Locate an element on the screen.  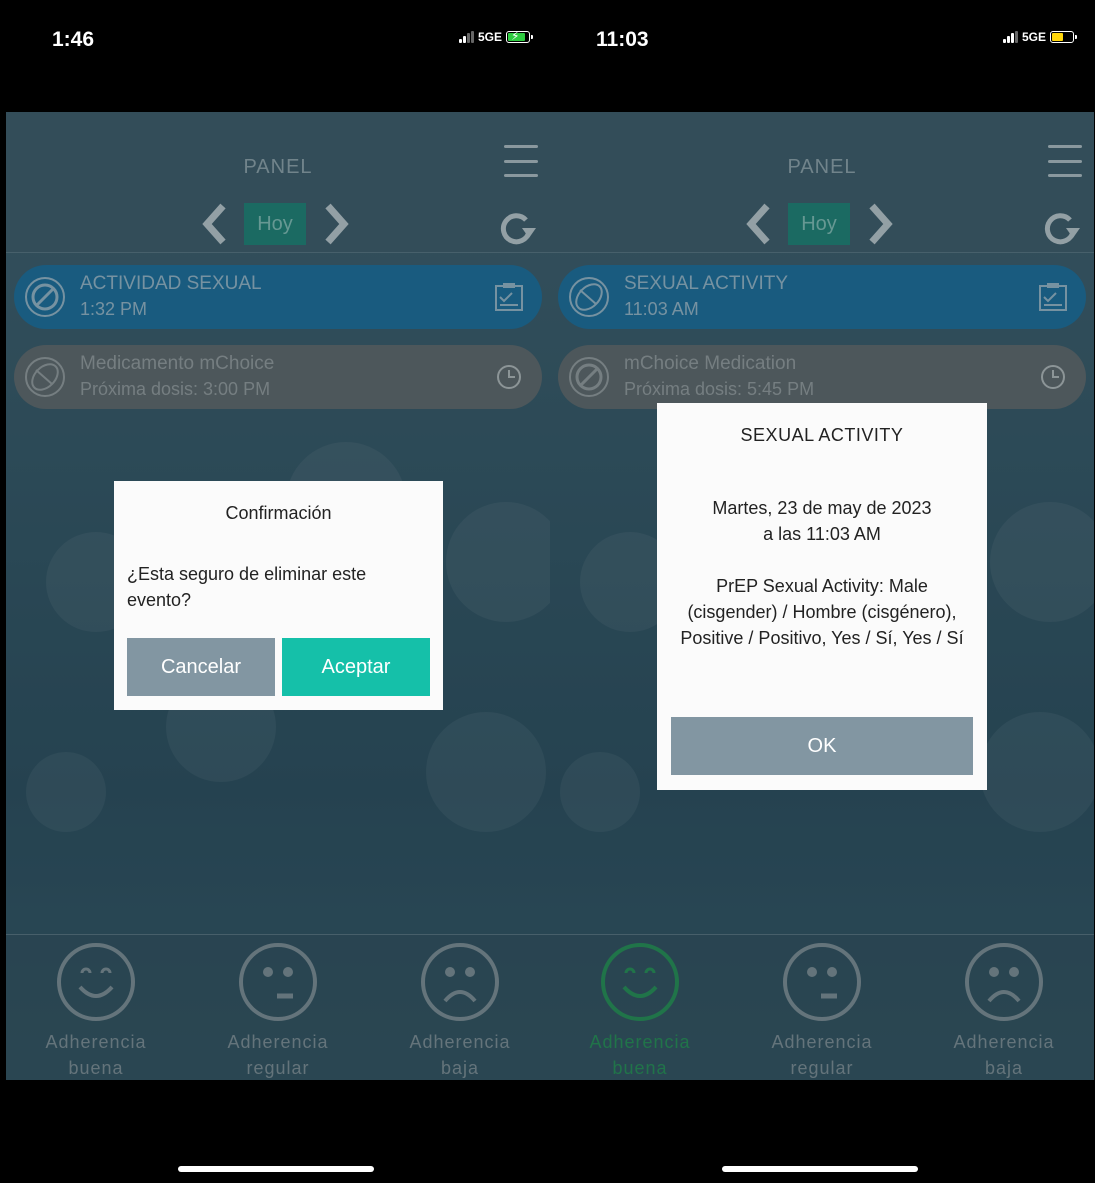
battery-icon is located at coordinates (1063, 37).